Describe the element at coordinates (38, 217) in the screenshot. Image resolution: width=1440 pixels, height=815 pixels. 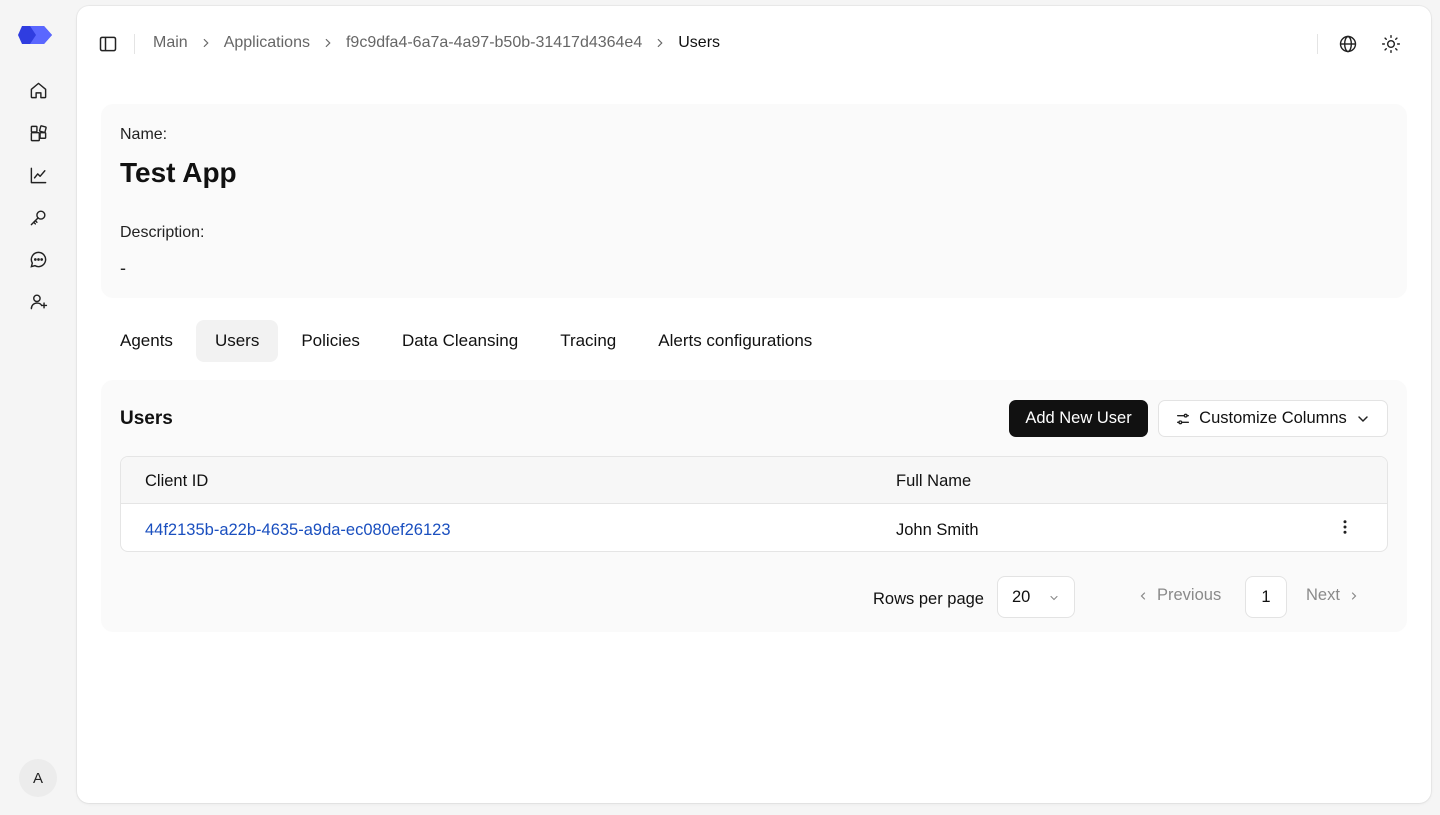
I see `key-icon` at that location.